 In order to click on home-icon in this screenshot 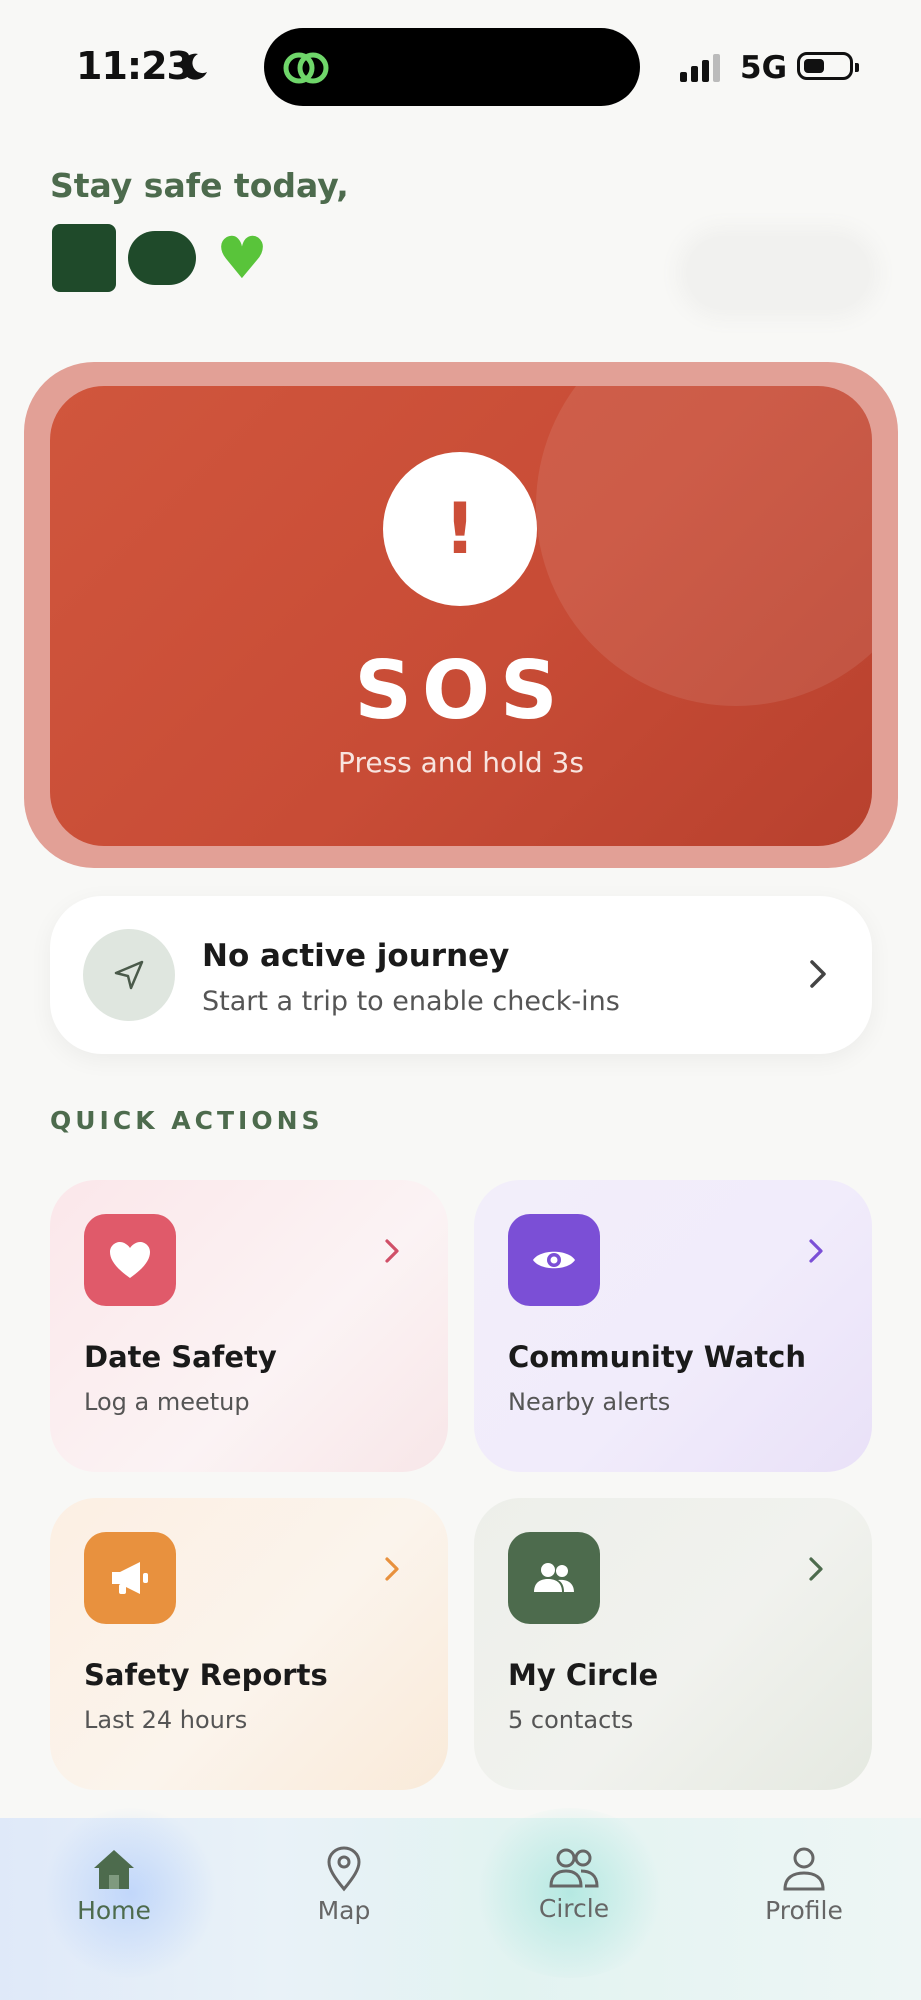, I will do `click(114, 1869)`.